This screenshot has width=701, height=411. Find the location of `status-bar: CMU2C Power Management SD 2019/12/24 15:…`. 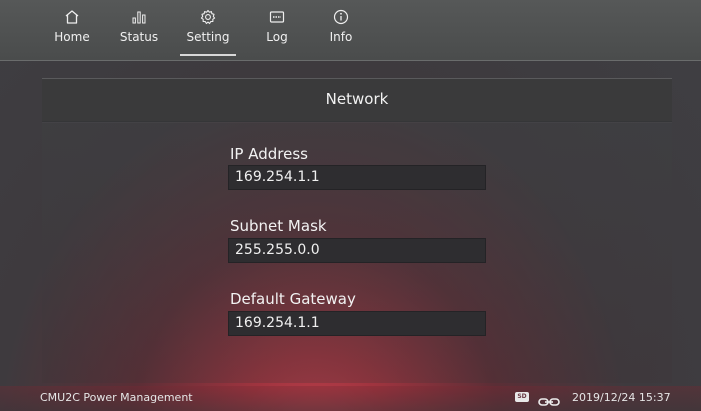

status-bar: CMU2C Power Management SD 2019/12/24 15:… is located at coordinates (350, 398).